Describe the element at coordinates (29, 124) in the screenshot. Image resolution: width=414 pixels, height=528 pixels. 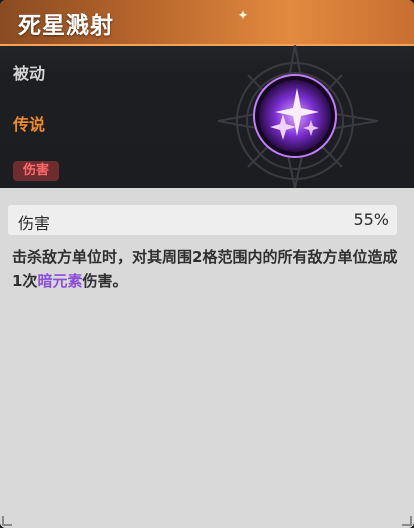
I see `skill-rarity: 传说` at that location.